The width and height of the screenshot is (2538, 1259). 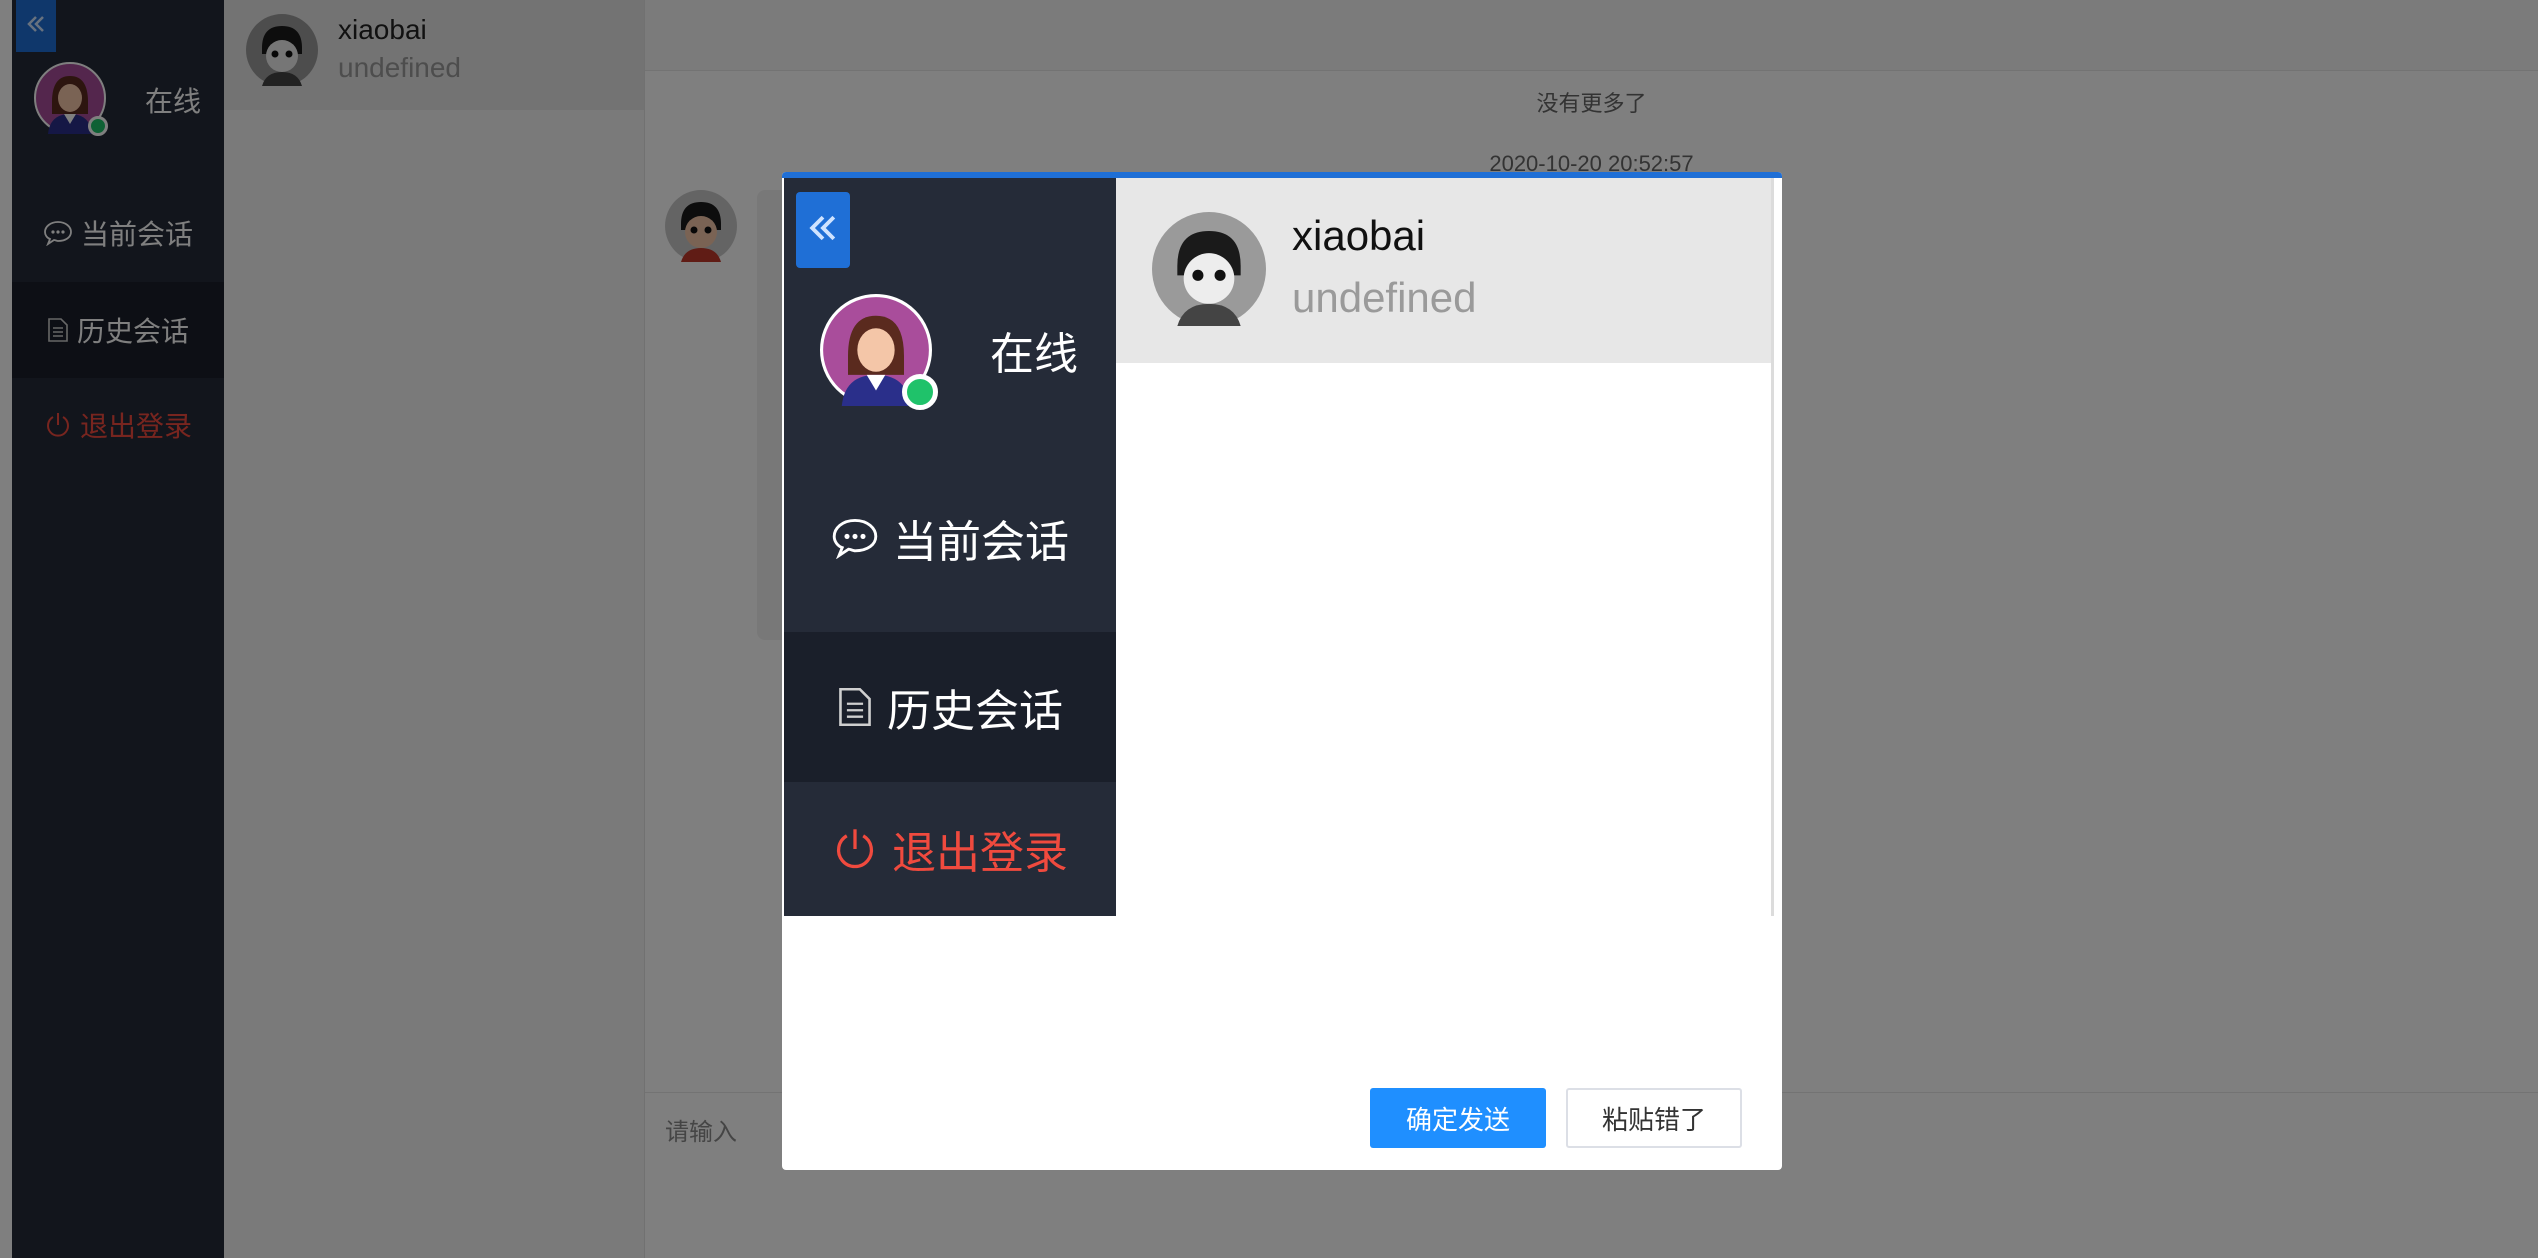 What do you see at coordinates (1384, 297) in the screenshot?
I see `preview-conversation-subtitle: undefined` at bounding box center [1384, 297].